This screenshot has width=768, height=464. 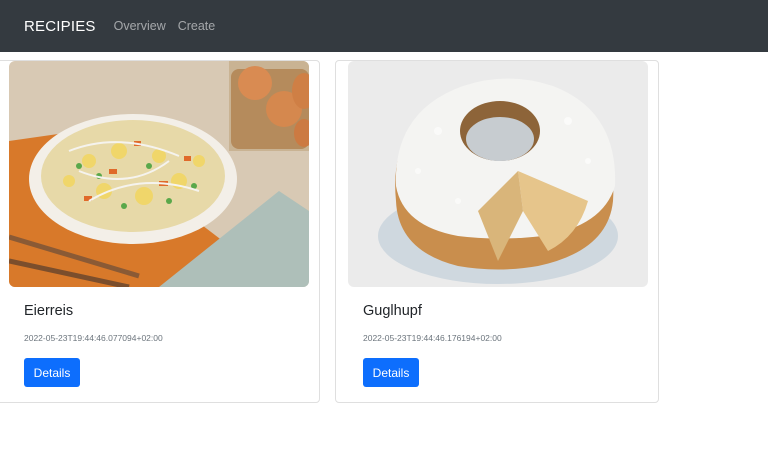 What do you see at coordinates (140, 26) in the screenshot?
I see `nav-link-overview: Overview` at bounding box center [140, 26].